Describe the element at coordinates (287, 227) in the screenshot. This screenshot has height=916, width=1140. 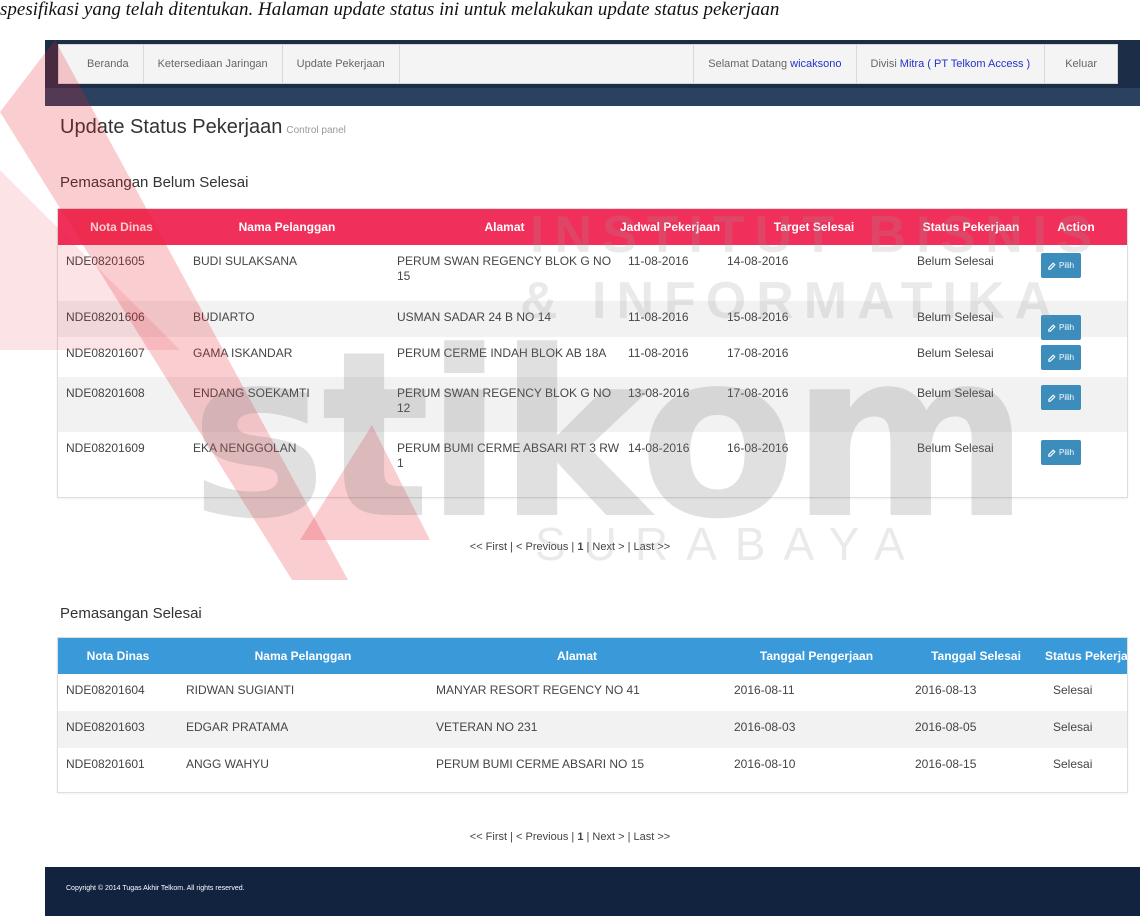
I see `pending-col-header: Nama Pelanggan` at that location.